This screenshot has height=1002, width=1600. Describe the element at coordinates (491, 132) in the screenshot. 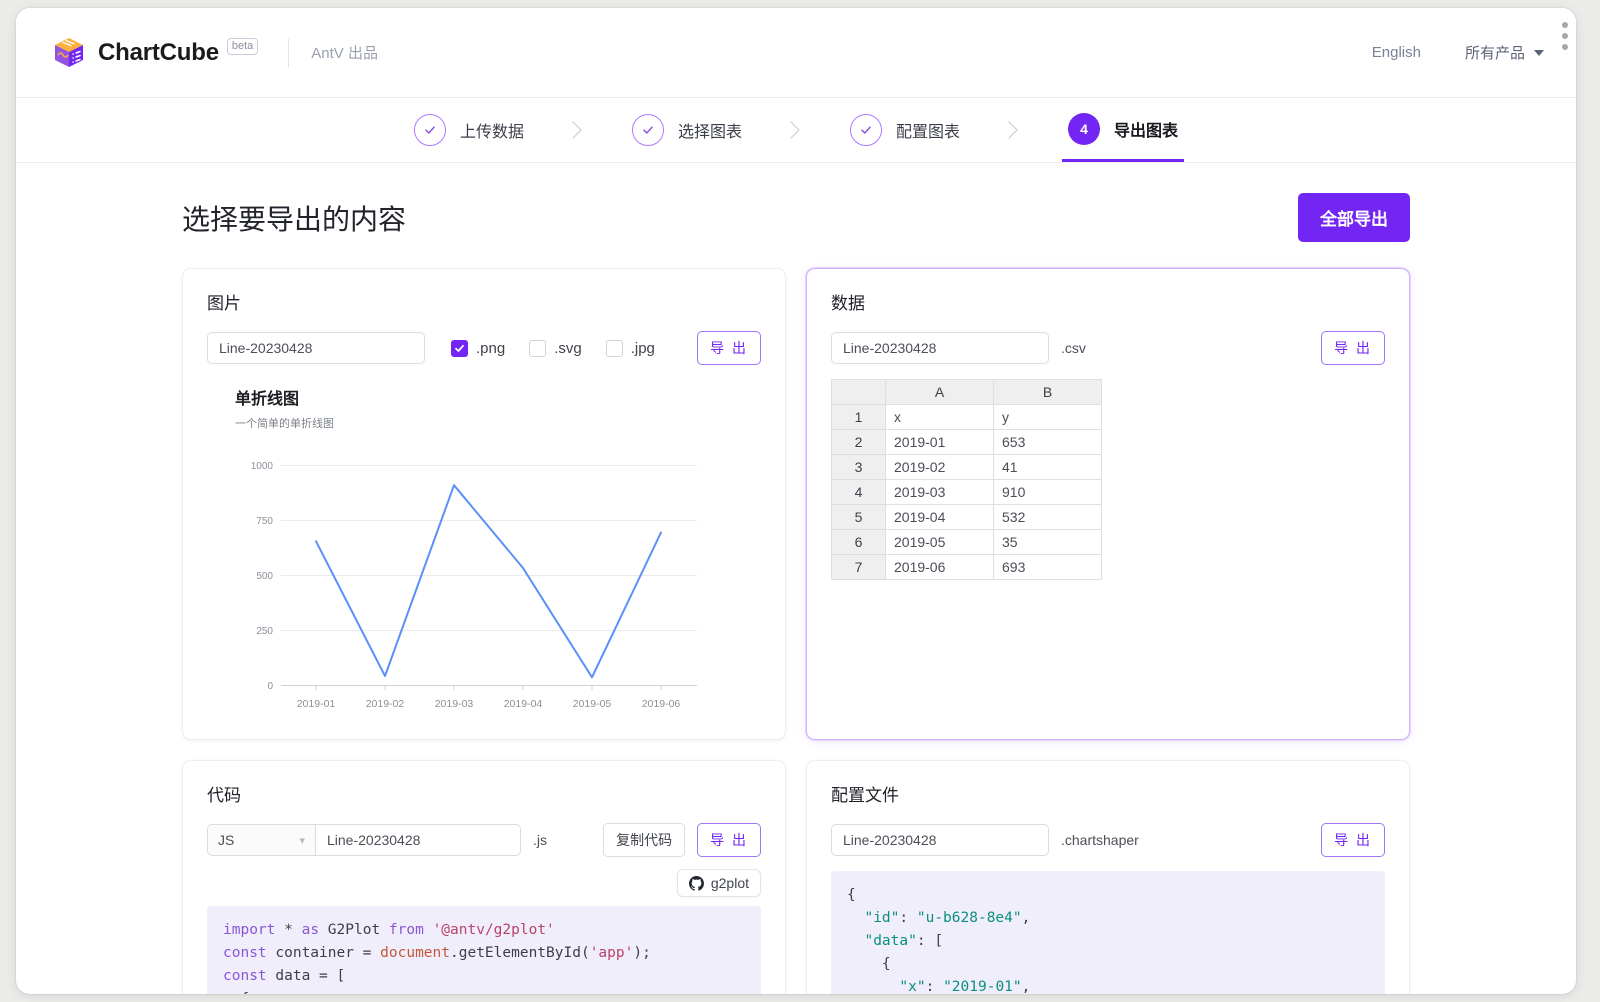

I see `step-label: 上传数据` at that location.